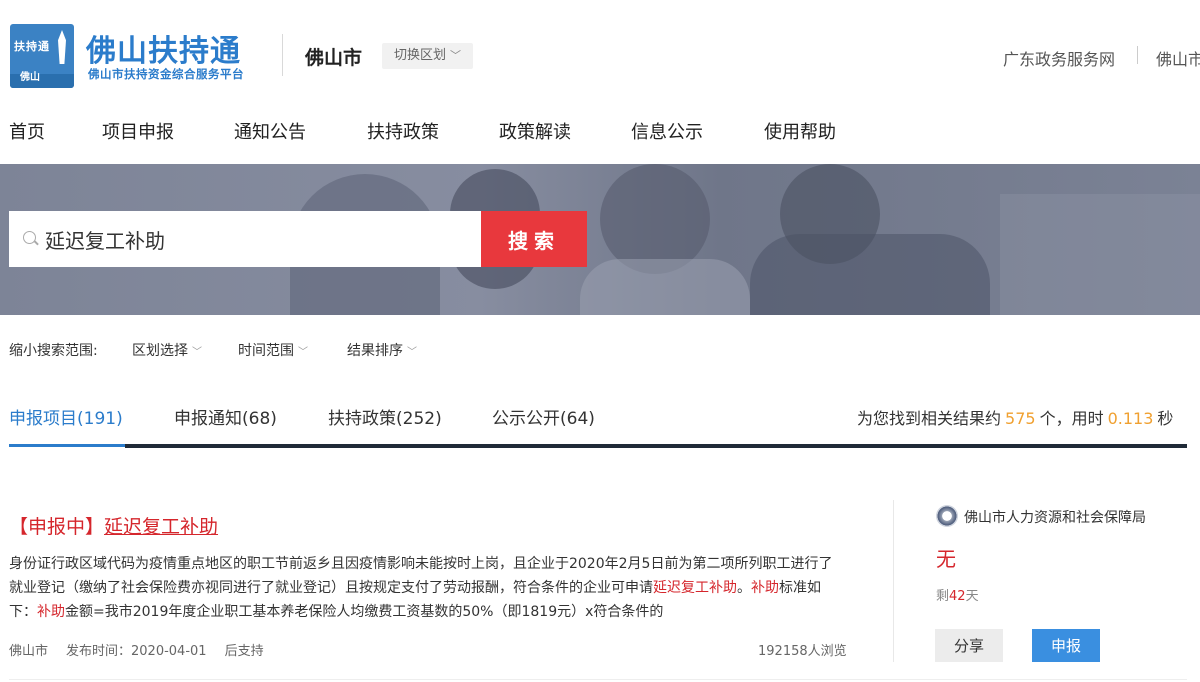 The image size is (1200, 682). I want to click on filter-time-label: 时间范围, so click(266, 351).